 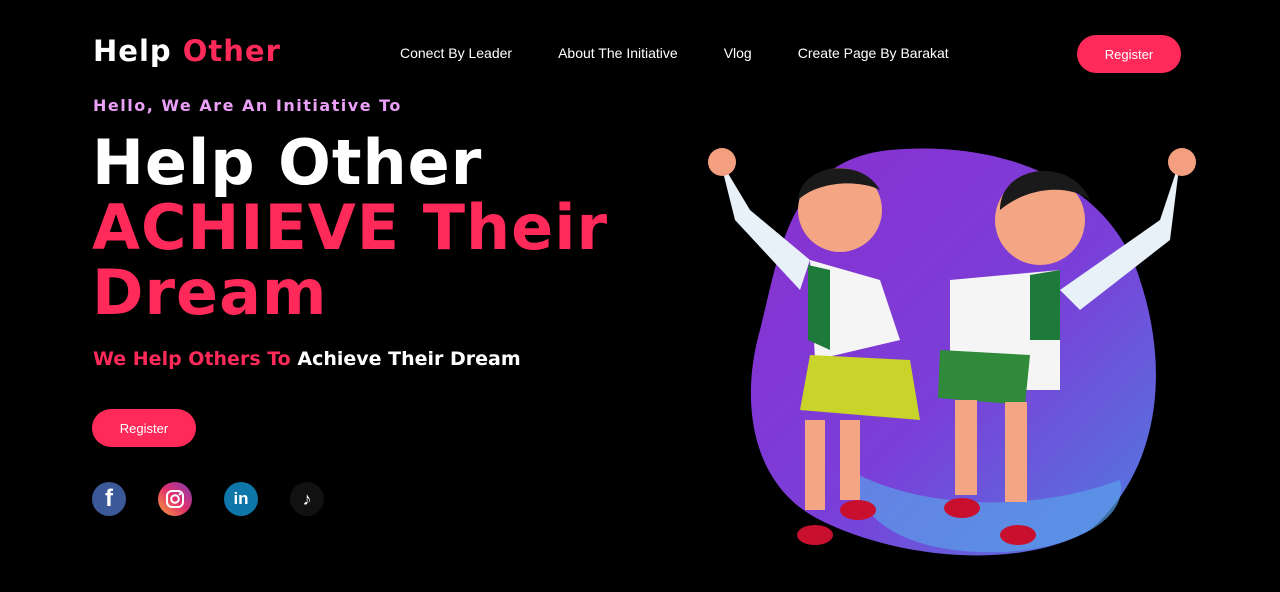 What do you see at coordinates (144, 428) in the screenshot?
I see `hero-register-button: Register` at bounding box center [144, 428].